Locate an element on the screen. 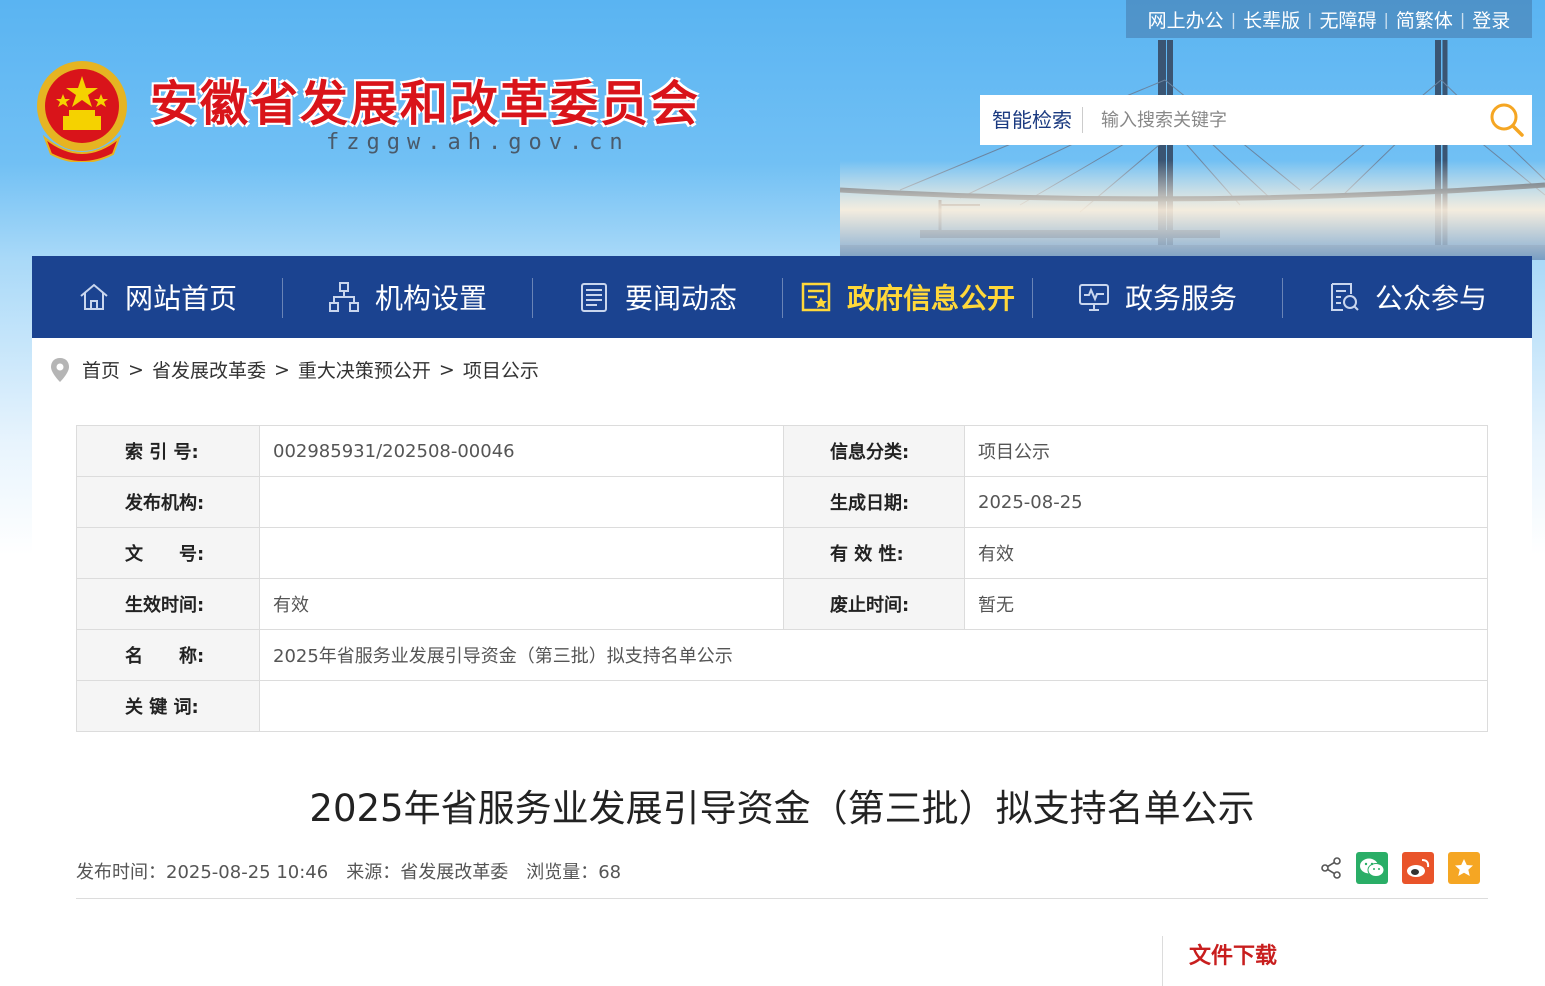 The image size is (1545, 986). nav-item-info-disclosure: 政府信息公开 is located at coordinates (907, 297).